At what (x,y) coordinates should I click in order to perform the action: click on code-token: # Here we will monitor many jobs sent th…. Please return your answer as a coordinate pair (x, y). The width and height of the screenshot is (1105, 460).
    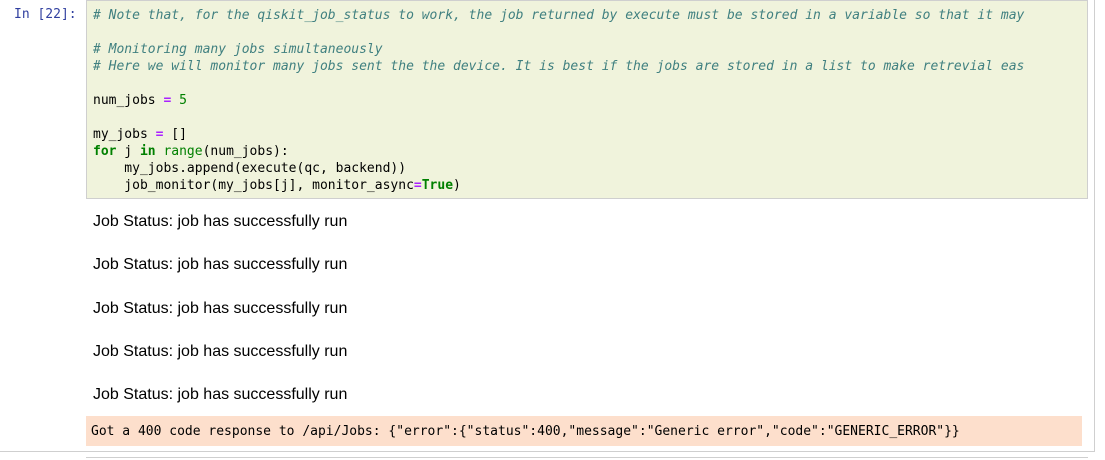
    Looking at the image, I should click on (559, 66).